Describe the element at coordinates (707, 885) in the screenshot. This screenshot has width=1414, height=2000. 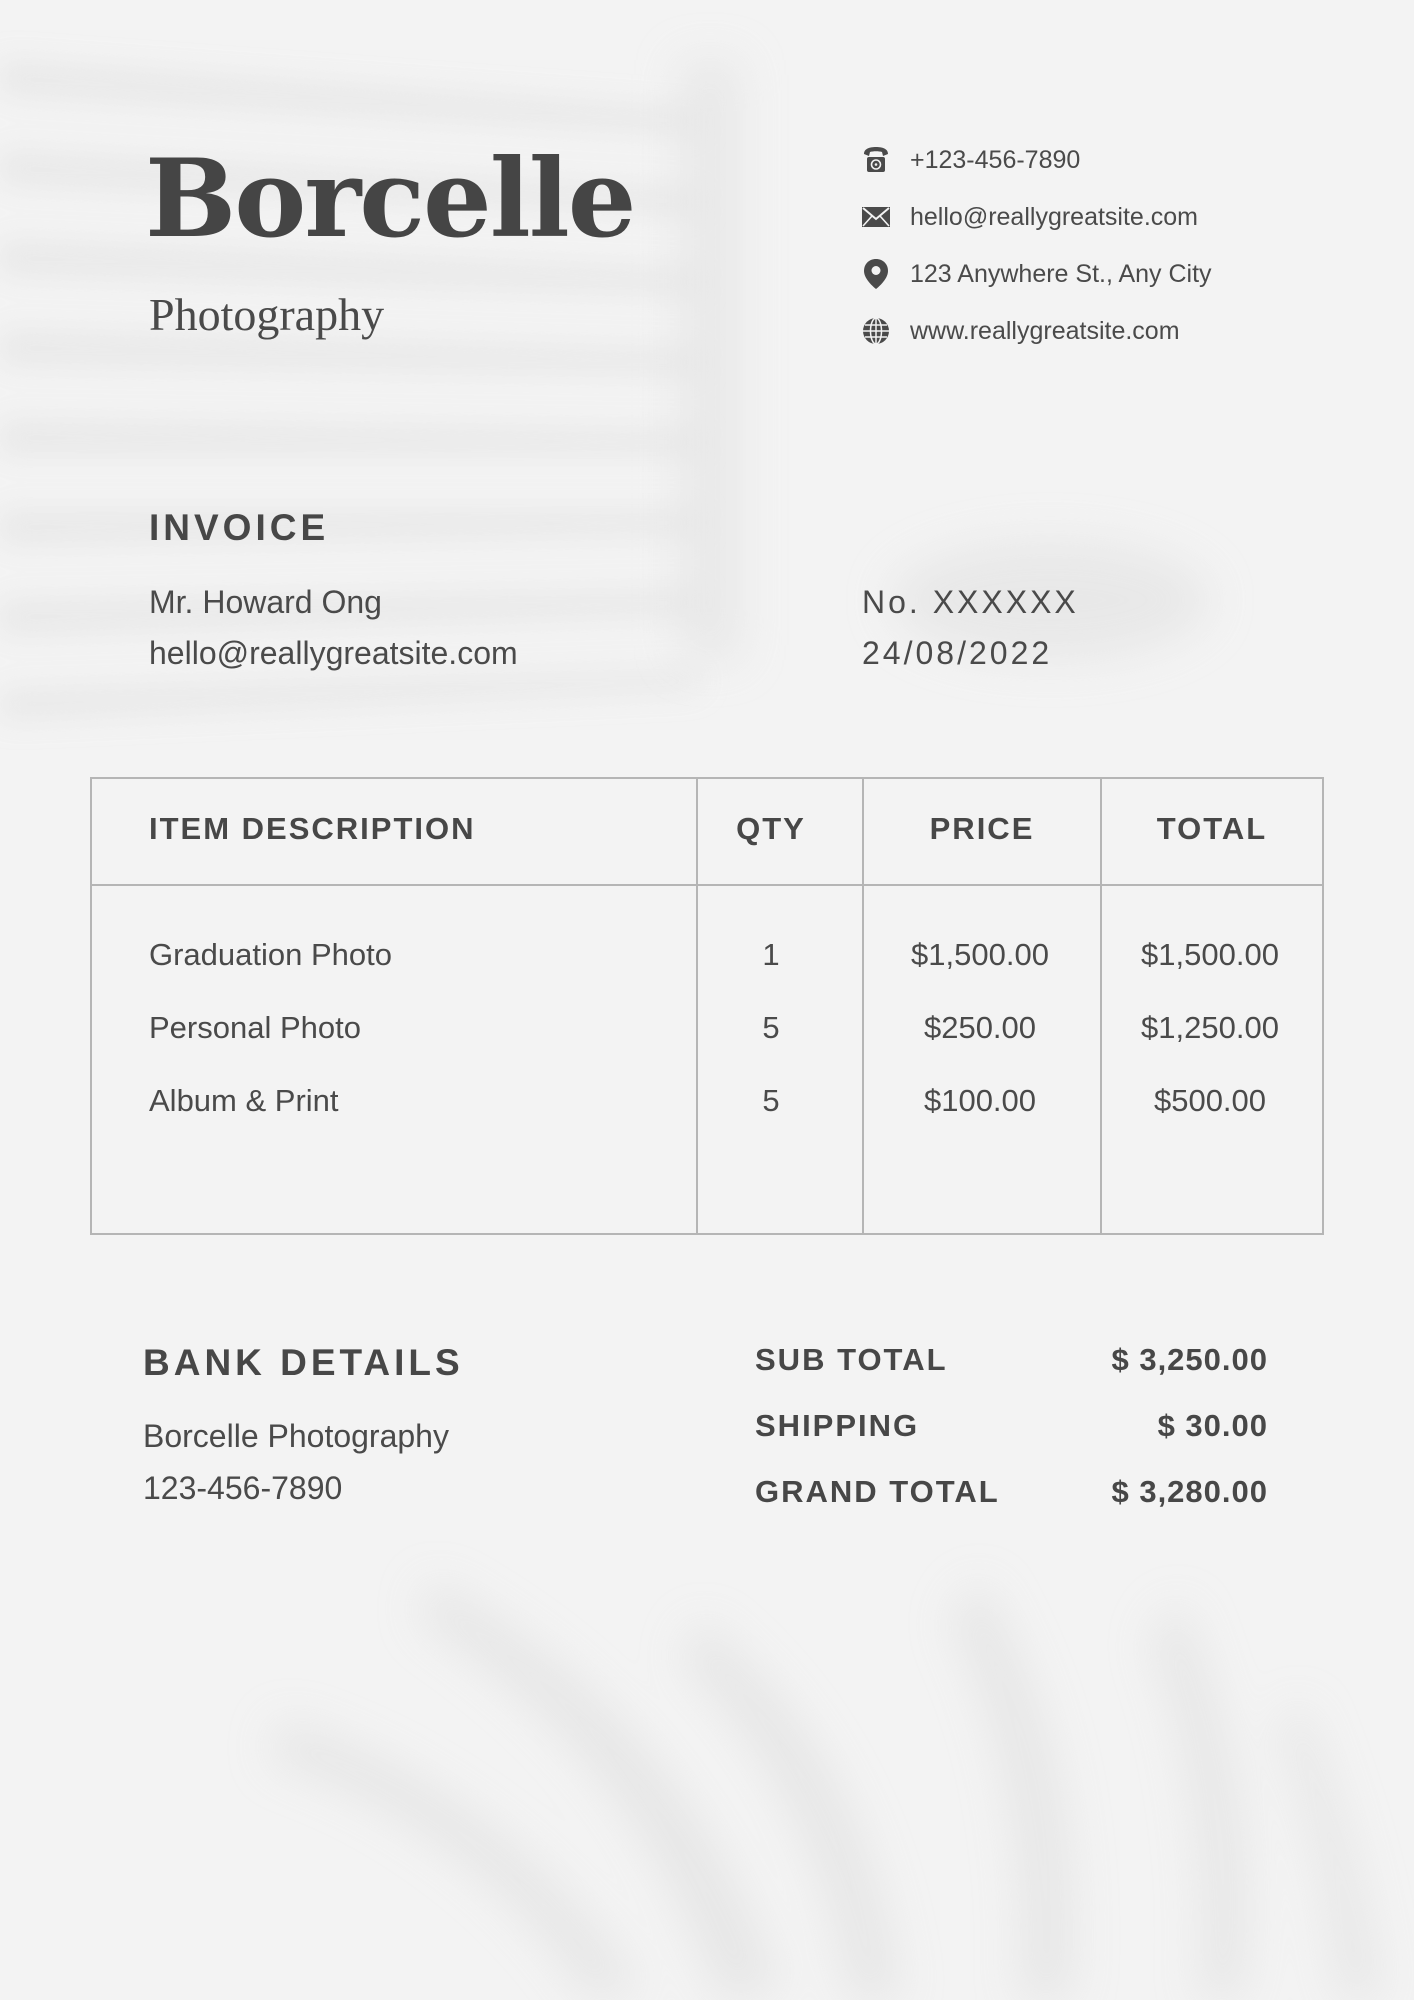
I see `table-header-divider` at that location.